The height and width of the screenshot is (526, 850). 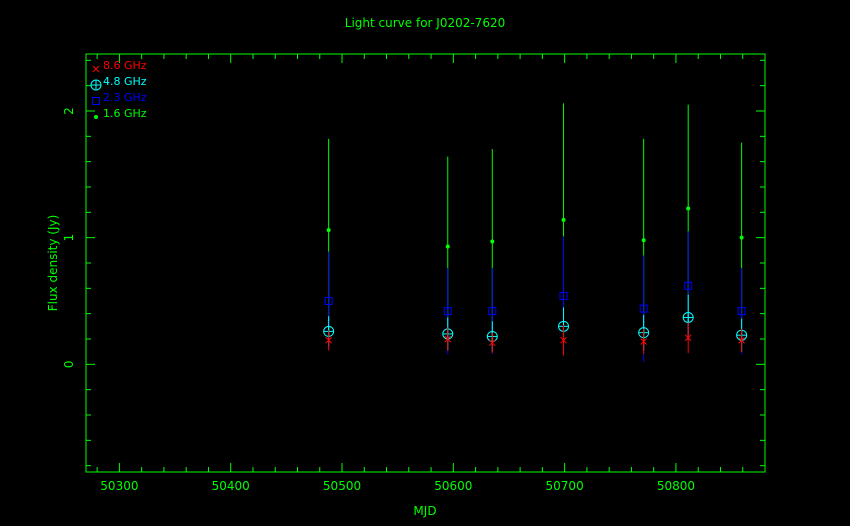 I want to click on x-axis-label: MJD, so click(x=424, y=511).